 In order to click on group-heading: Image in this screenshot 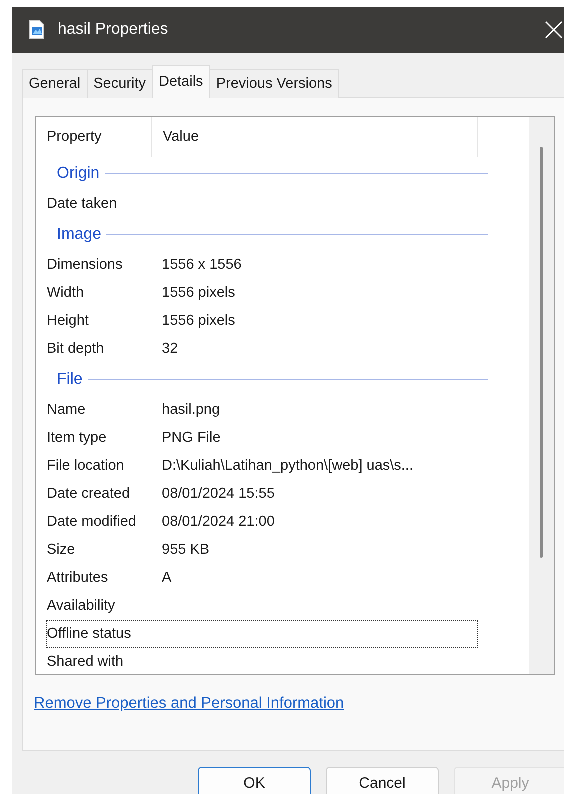, I will do `click(79, 235)`.